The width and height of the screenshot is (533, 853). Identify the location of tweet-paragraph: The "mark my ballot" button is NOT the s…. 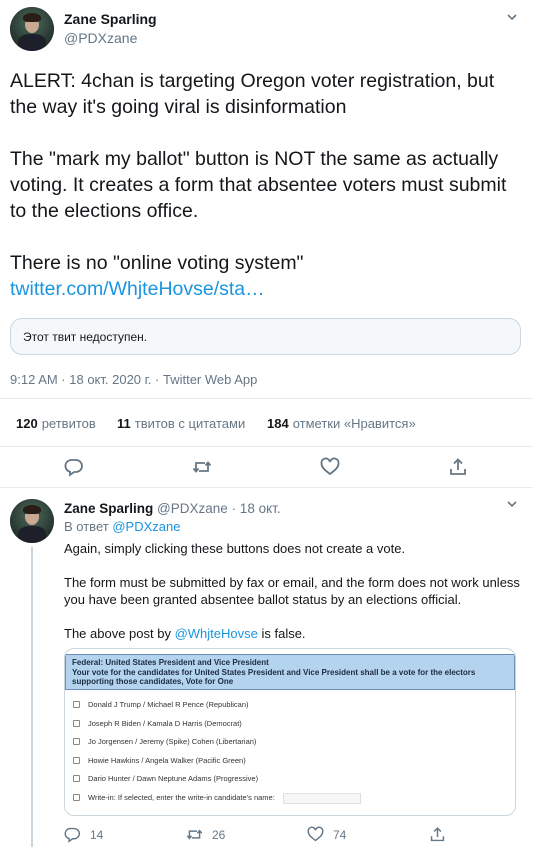
(258, 185).